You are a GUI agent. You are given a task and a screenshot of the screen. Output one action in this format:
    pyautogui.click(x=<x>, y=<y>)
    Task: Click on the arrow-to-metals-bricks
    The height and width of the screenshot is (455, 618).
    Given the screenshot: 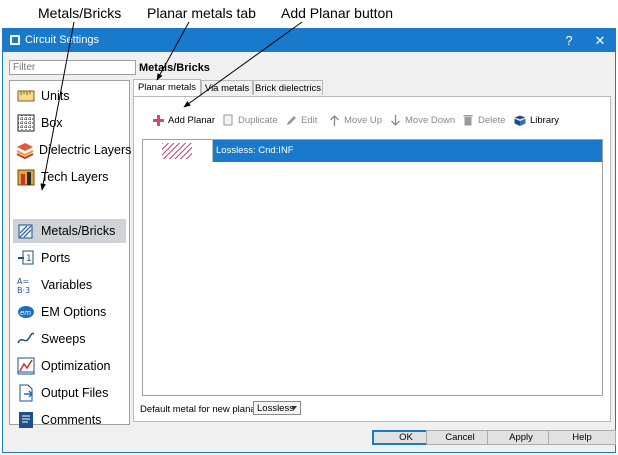 What is the action you would take?
    pyautogui.click(x=57, y=106)
    